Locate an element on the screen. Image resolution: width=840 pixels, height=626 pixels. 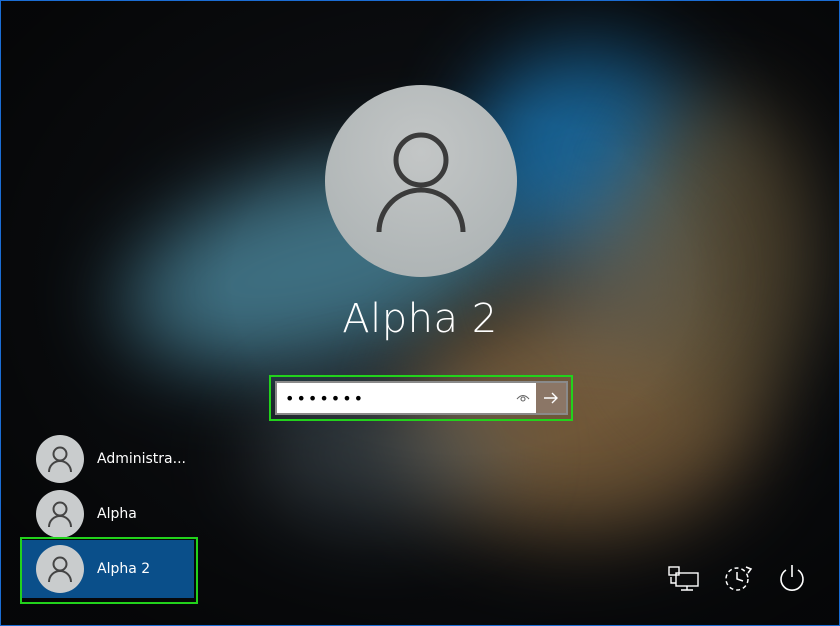
user-avatar-large is located at coordinates (421, 181).